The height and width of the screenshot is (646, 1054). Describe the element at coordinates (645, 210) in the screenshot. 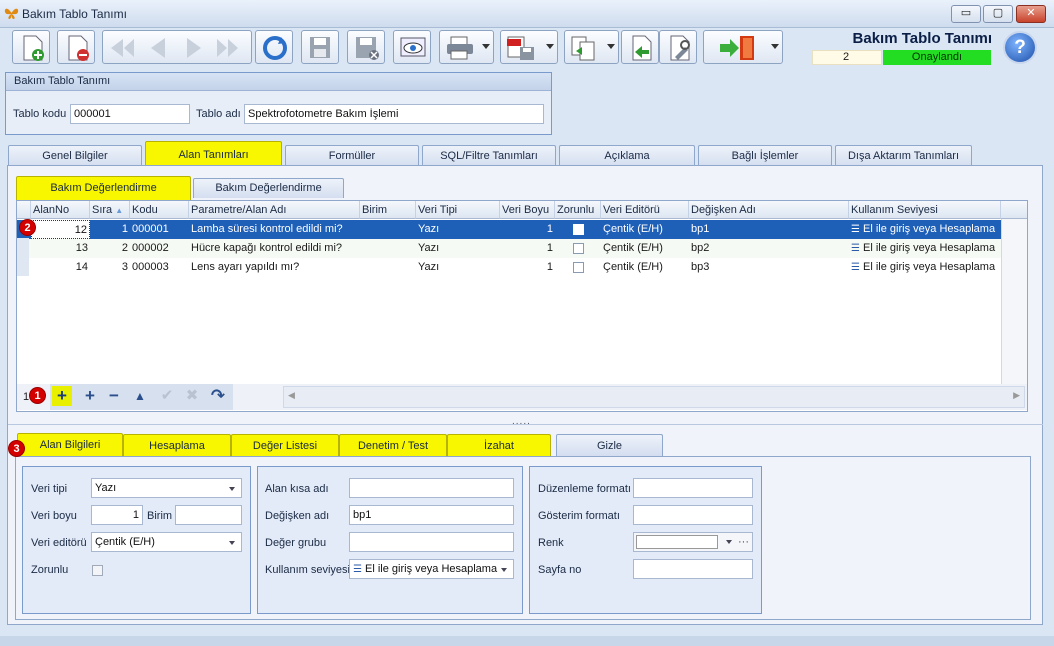

I see `col-veri-editoru: Veri Editörü` at that location.